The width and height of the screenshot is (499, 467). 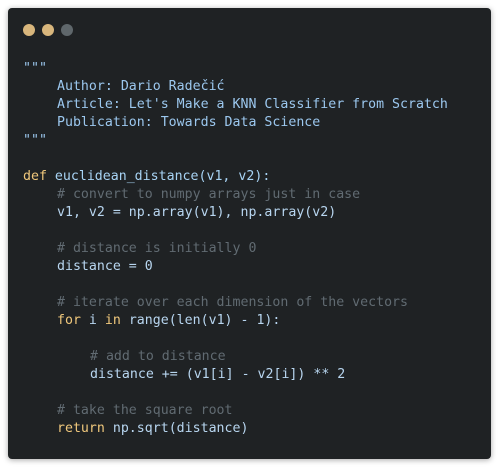 I want to click on def-keyword: def, so click(x=35, y=176).